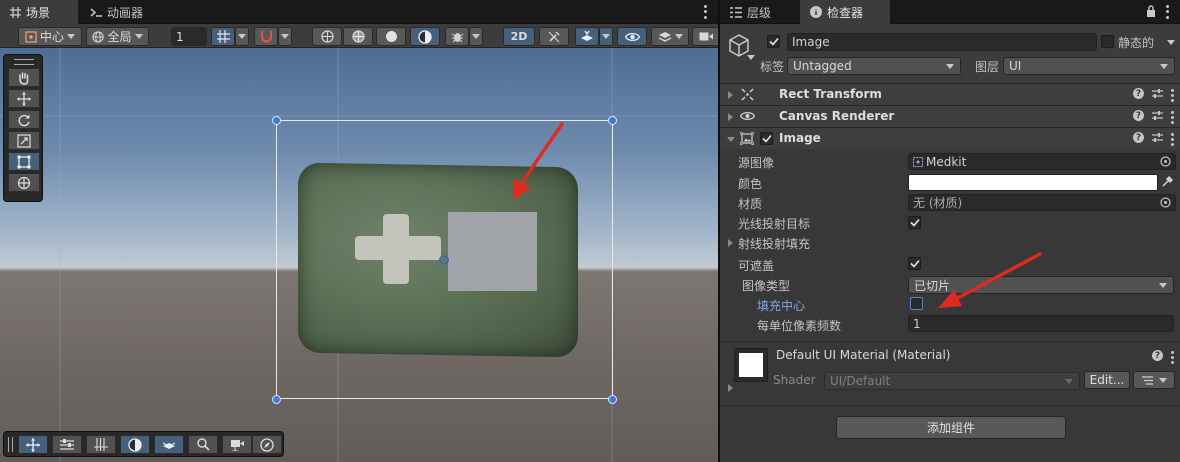 This screenshot has width=1180, height=462. I want to click on scene-more-menu-icon, so click(705, 12).